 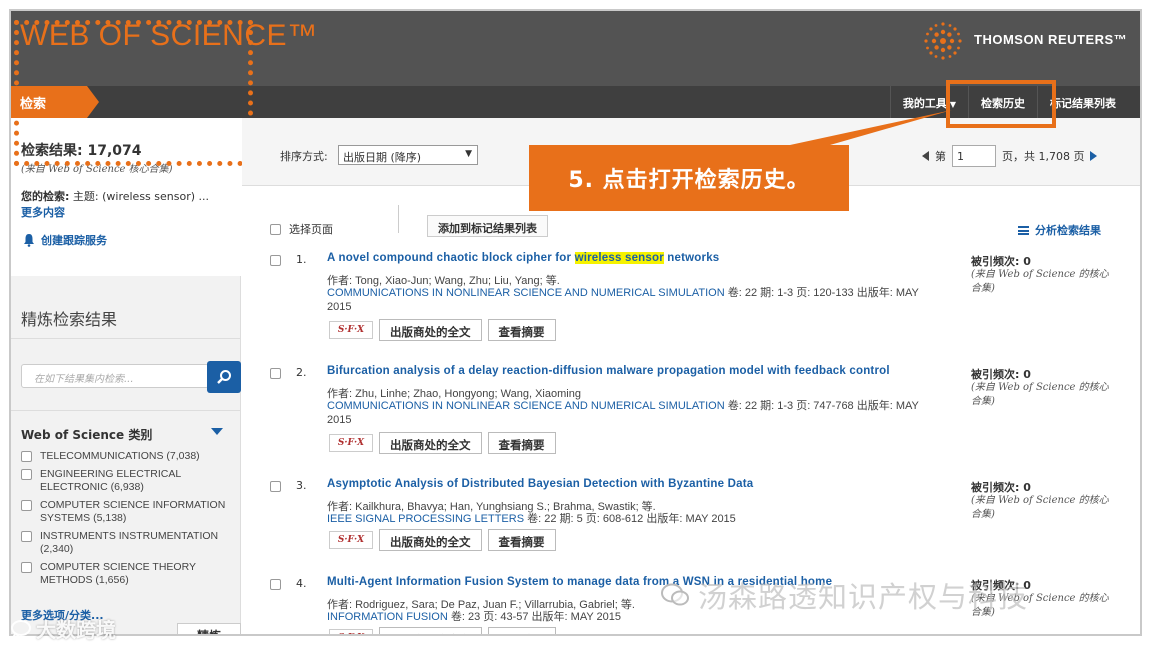 I want to click on record-number: 4., so click(x=301, y=583).